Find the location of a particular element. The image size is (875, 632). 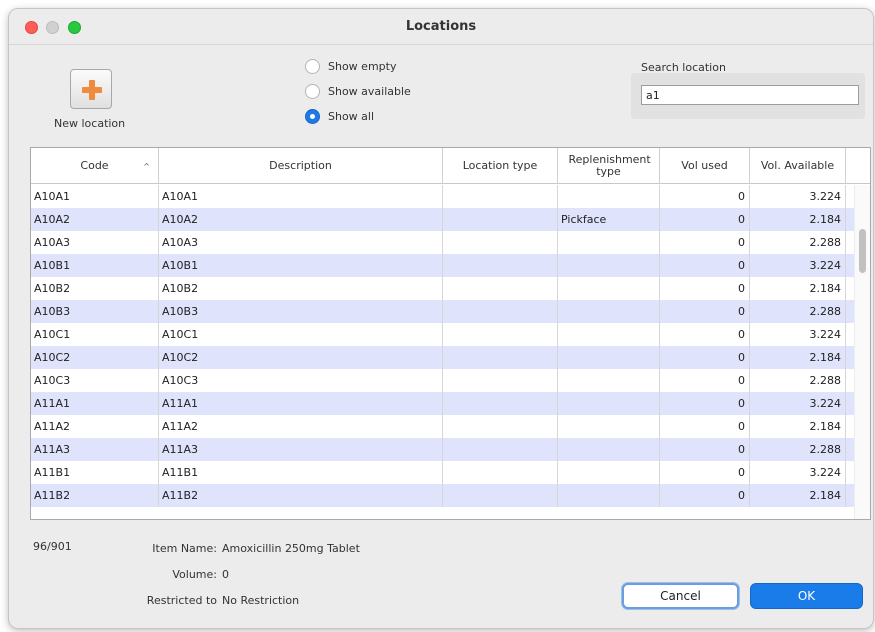

cell-description: A10A1 is located at coordinates (301, 196).